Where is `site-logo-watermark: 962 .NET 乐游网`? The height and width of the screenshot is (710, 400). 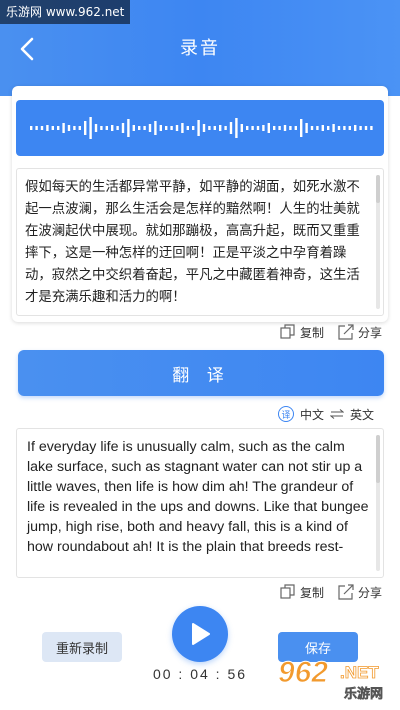 site-logo-watermark: 962 .NET 乐游网 is located at coordinates (331, 679).